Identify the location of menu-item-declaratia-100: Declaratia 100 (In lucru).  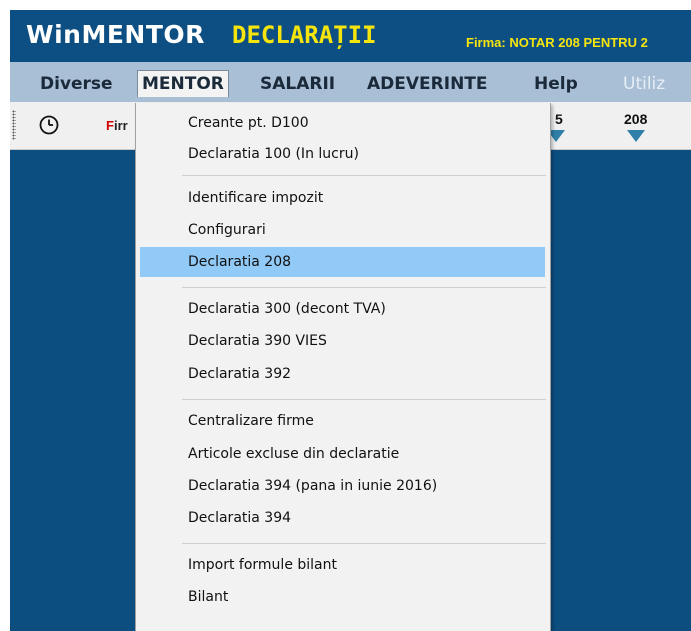
(342, 154).